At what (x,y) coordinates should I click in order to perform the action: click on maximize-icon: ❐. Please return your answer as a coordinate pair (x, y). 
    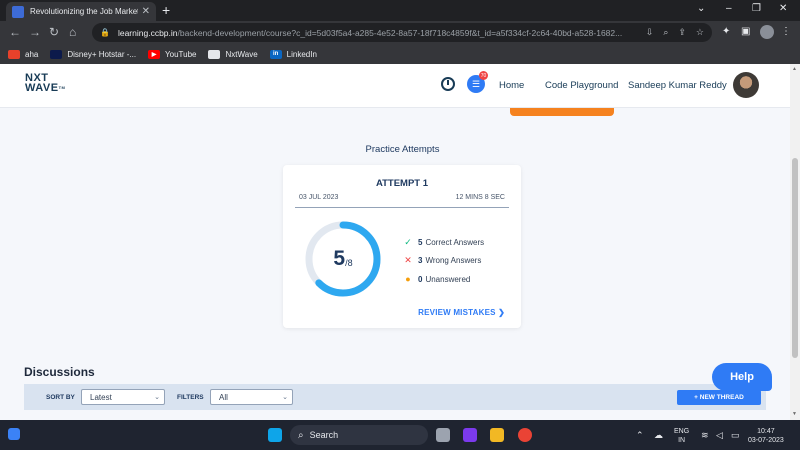
    Looking at the image, I should click on (756, 8).